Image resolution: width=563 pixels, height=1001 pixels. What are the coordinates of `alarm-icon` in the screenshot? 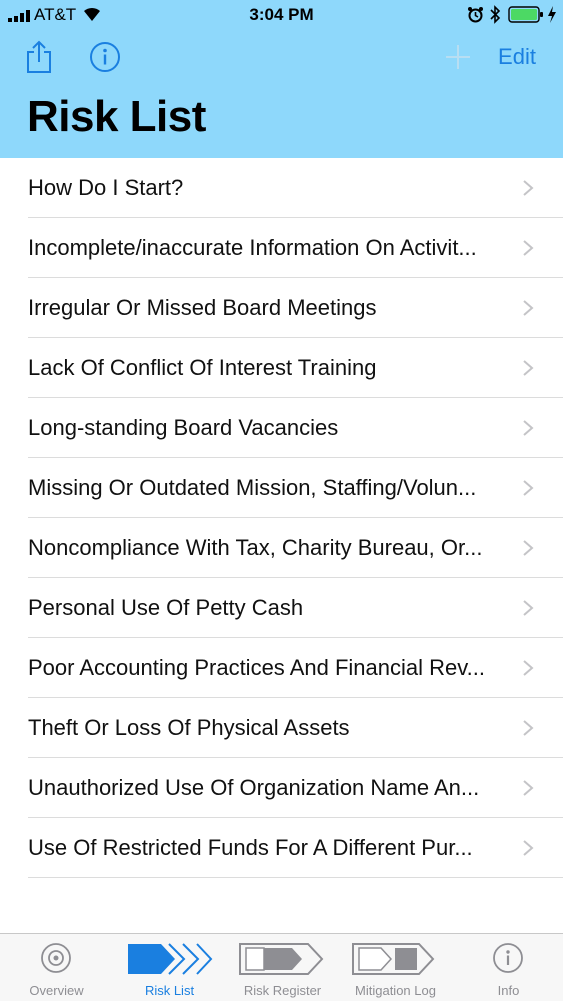 It's located at (475, 15).